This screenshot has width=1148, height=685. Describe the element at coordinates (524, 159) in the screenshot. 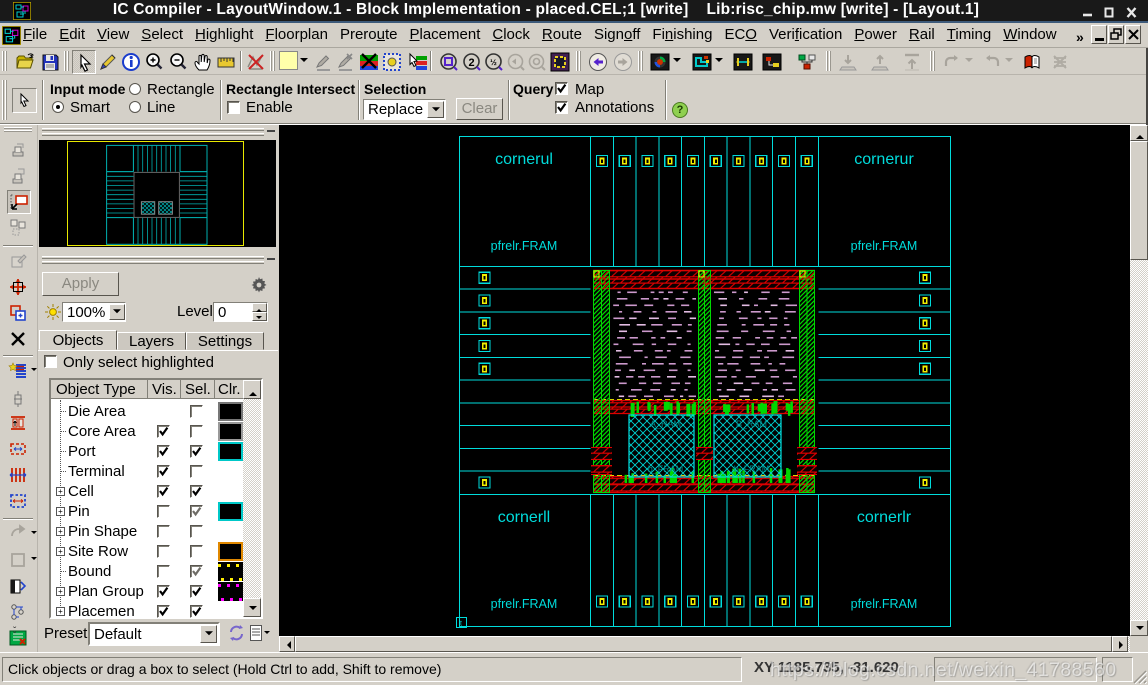

I see `svg-text: cornerul` at that location.